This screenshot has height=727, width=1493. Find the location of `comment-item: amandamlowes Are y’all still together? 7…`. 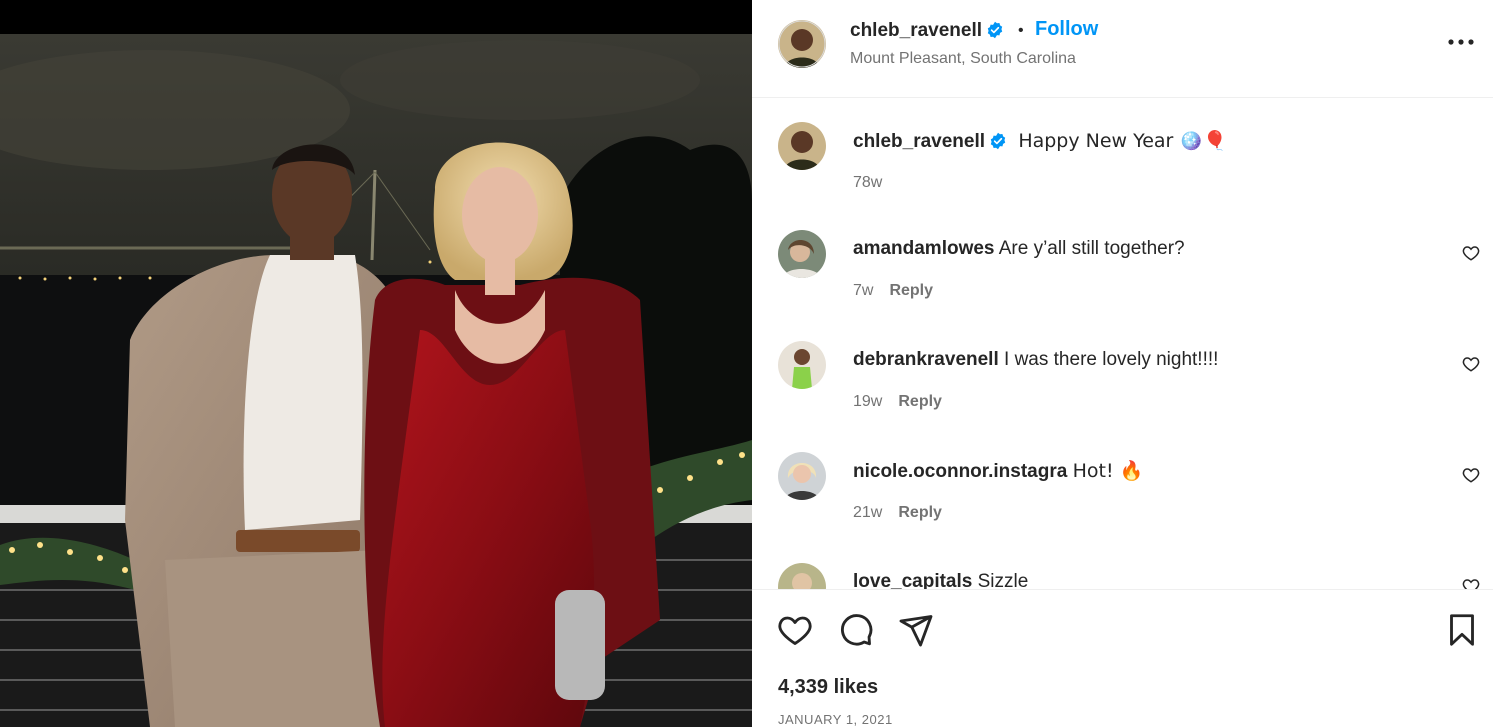

comment-item: amandamlowes Are y’all still together? 7… is located at coordinates (1122, 275).